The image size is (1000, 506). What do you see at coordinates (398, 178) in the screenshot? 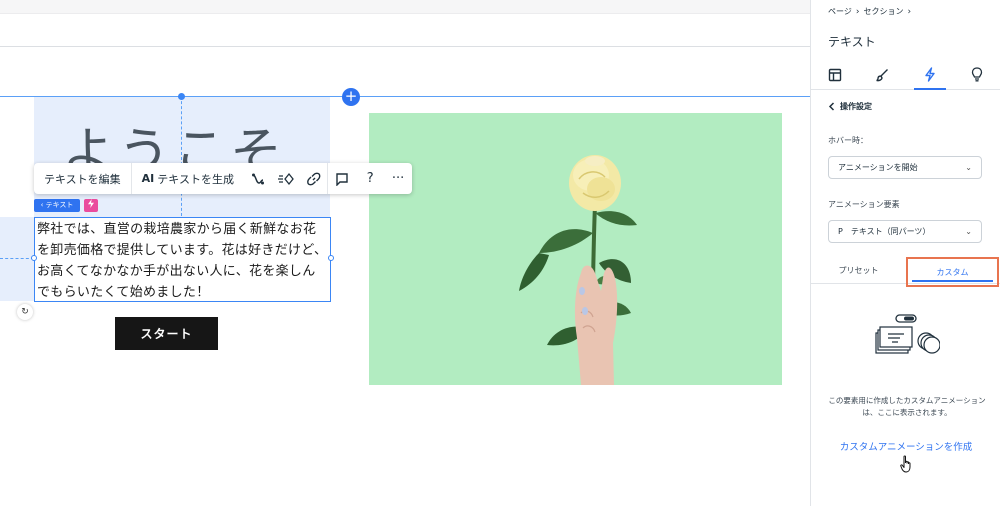
I see `more-icon: ···` at bounding box center [398, 178].